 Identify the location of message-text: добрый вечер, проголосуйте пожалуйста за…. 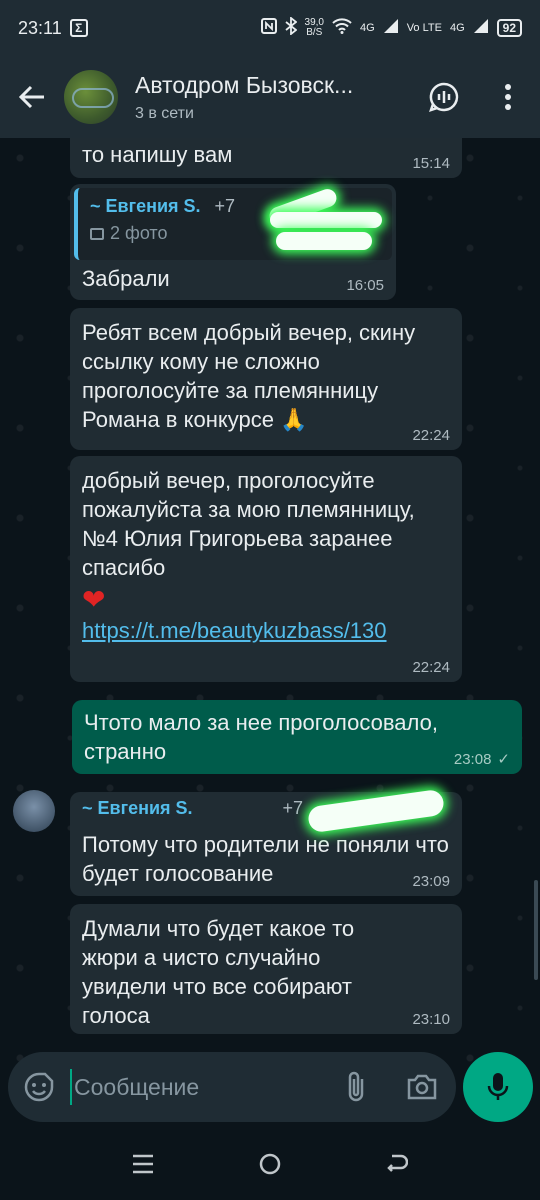
(248, 524).